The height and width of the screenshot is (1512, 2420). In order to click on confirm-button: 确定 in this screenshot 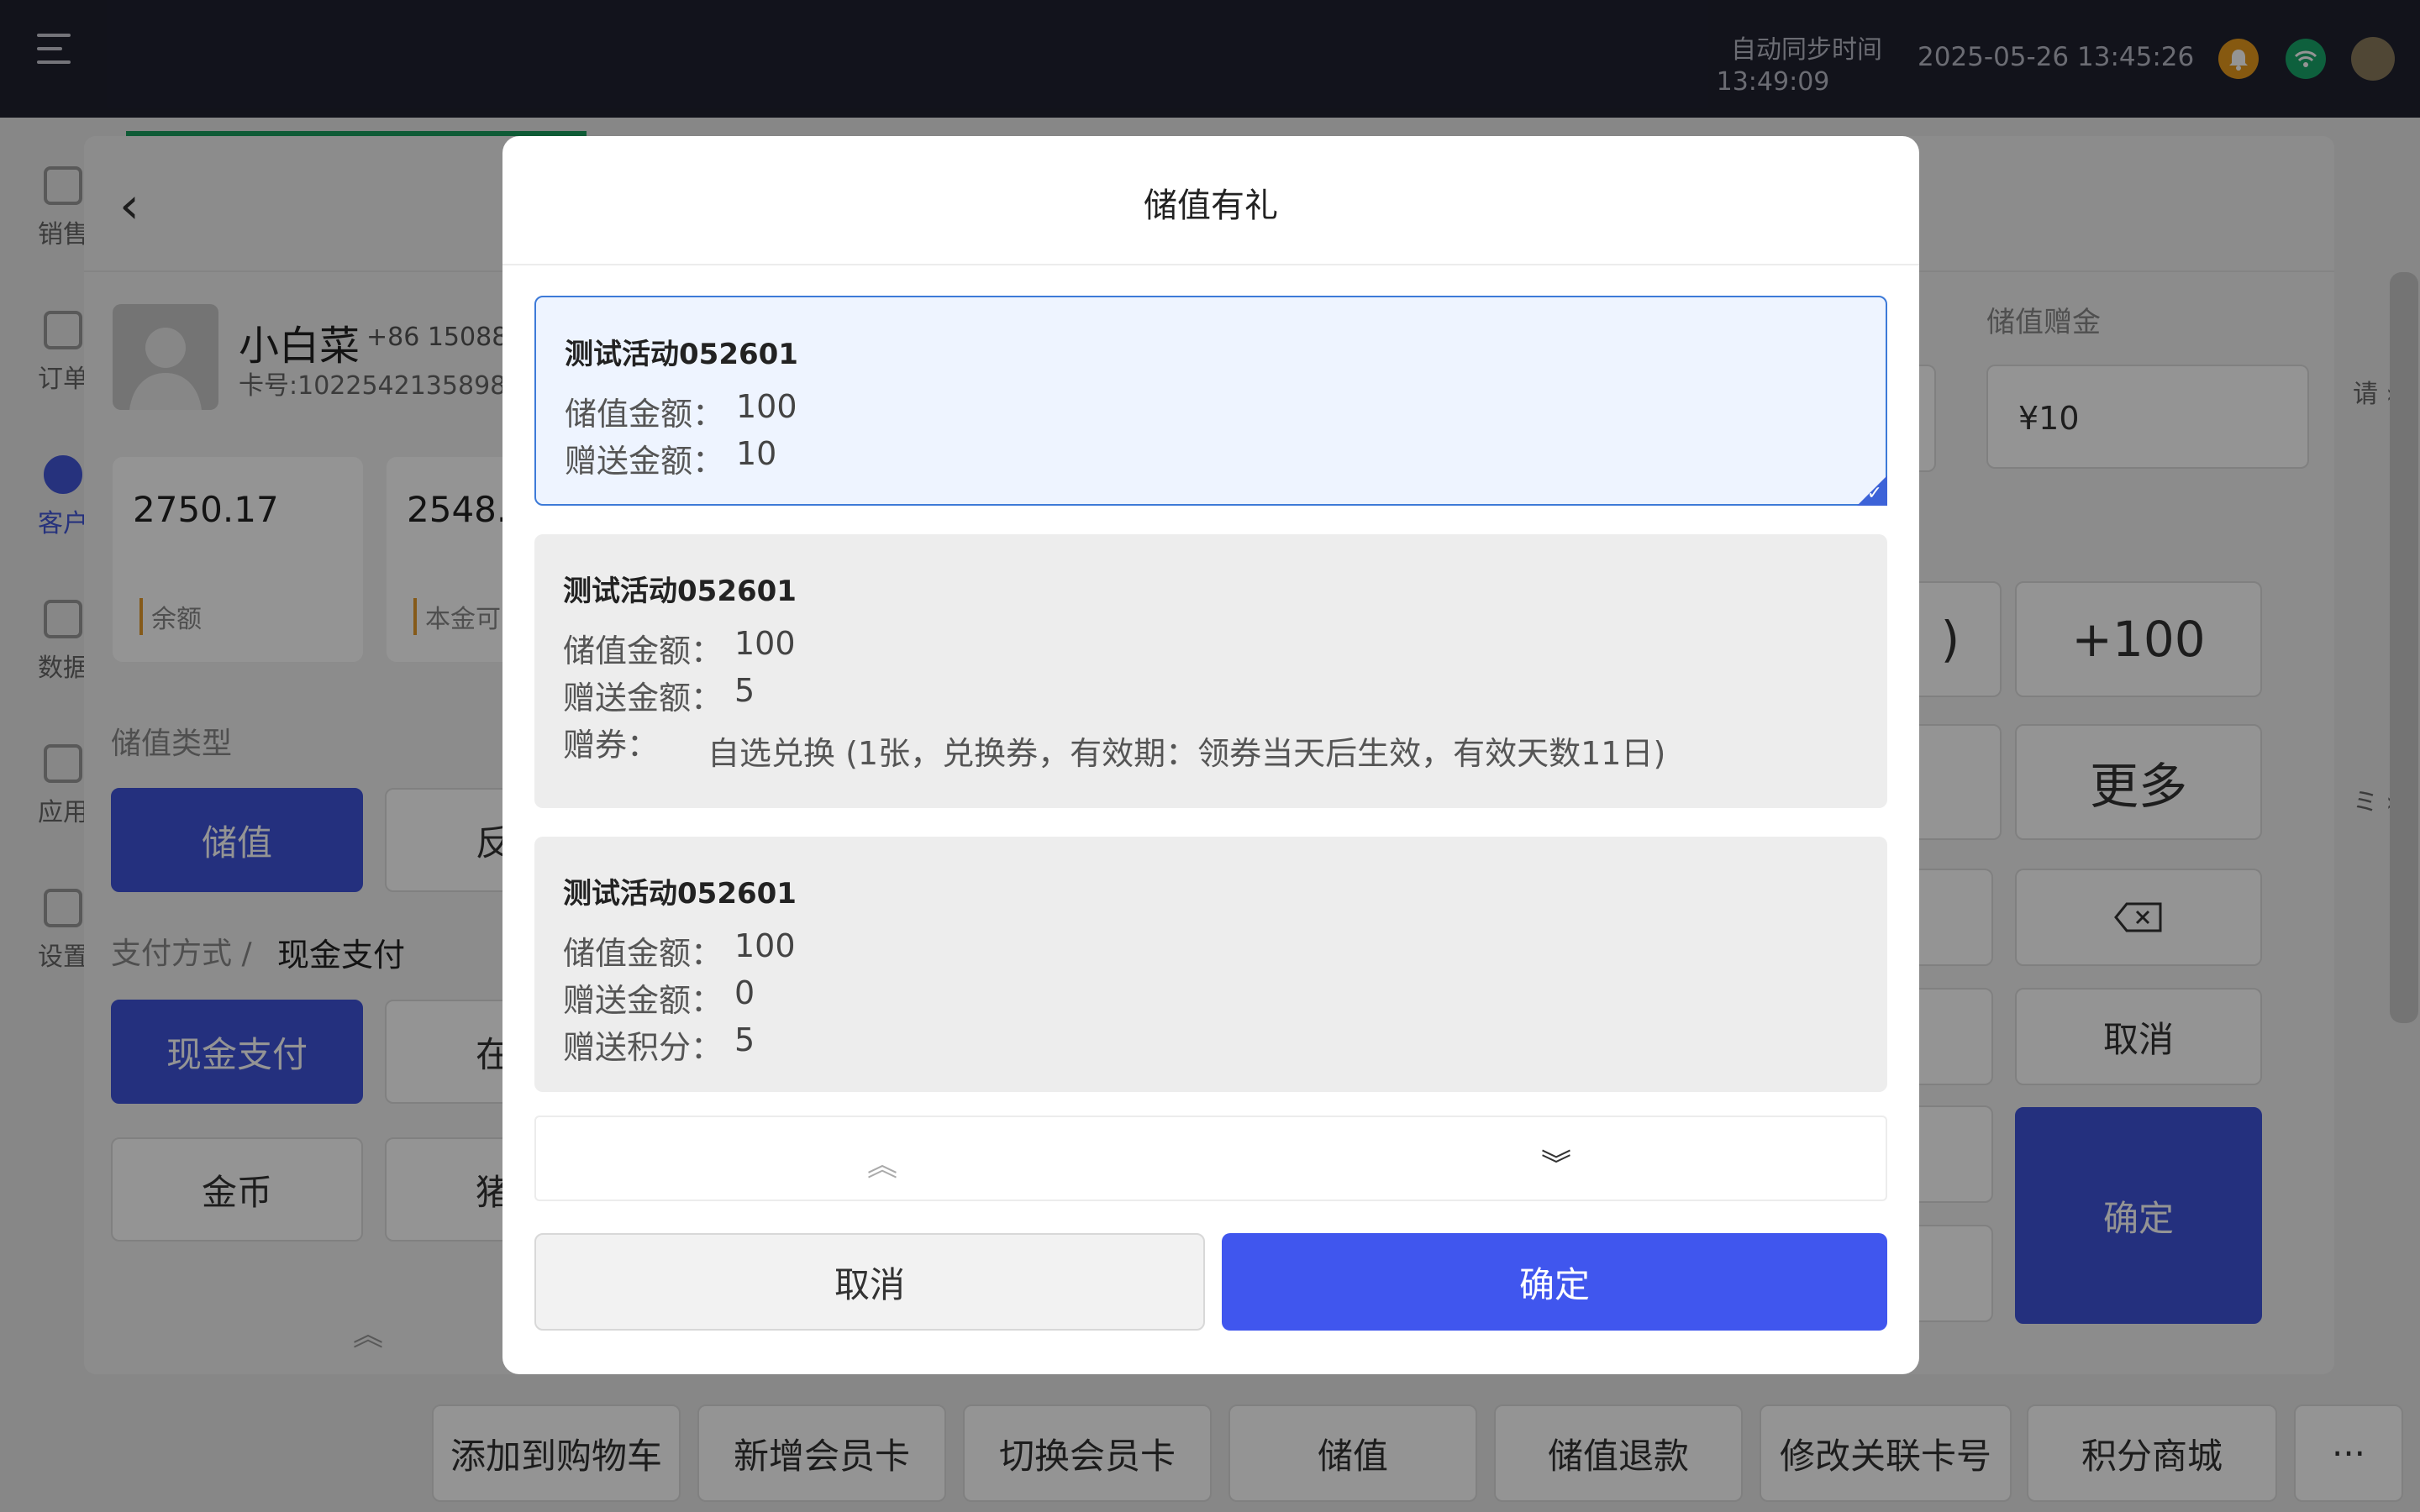, I will do `click(1555, 1282)`.